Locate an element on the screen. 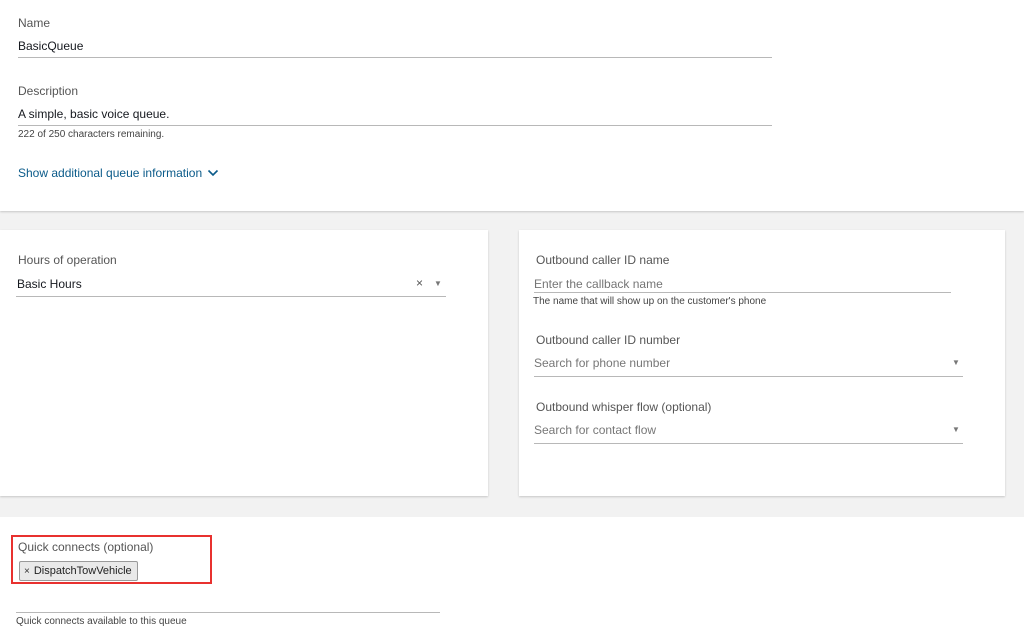  whisper-flow-underline is located at coordinates (748, 443).